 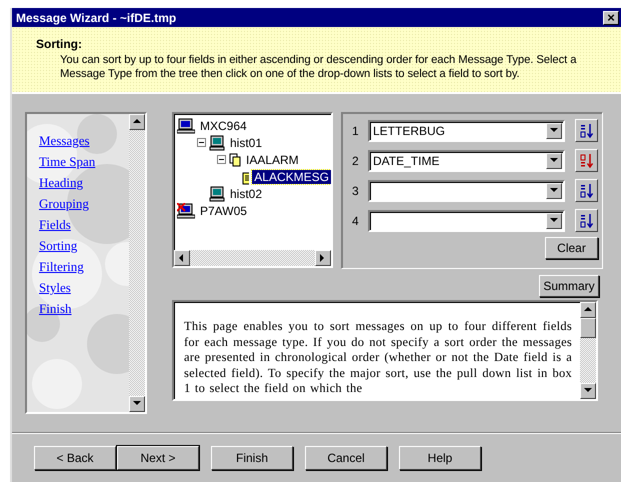 What do you see at coordinates (272, 159) in the screenshot?
I see `tree-item: IAALARM` at bounding box center [272, 159].